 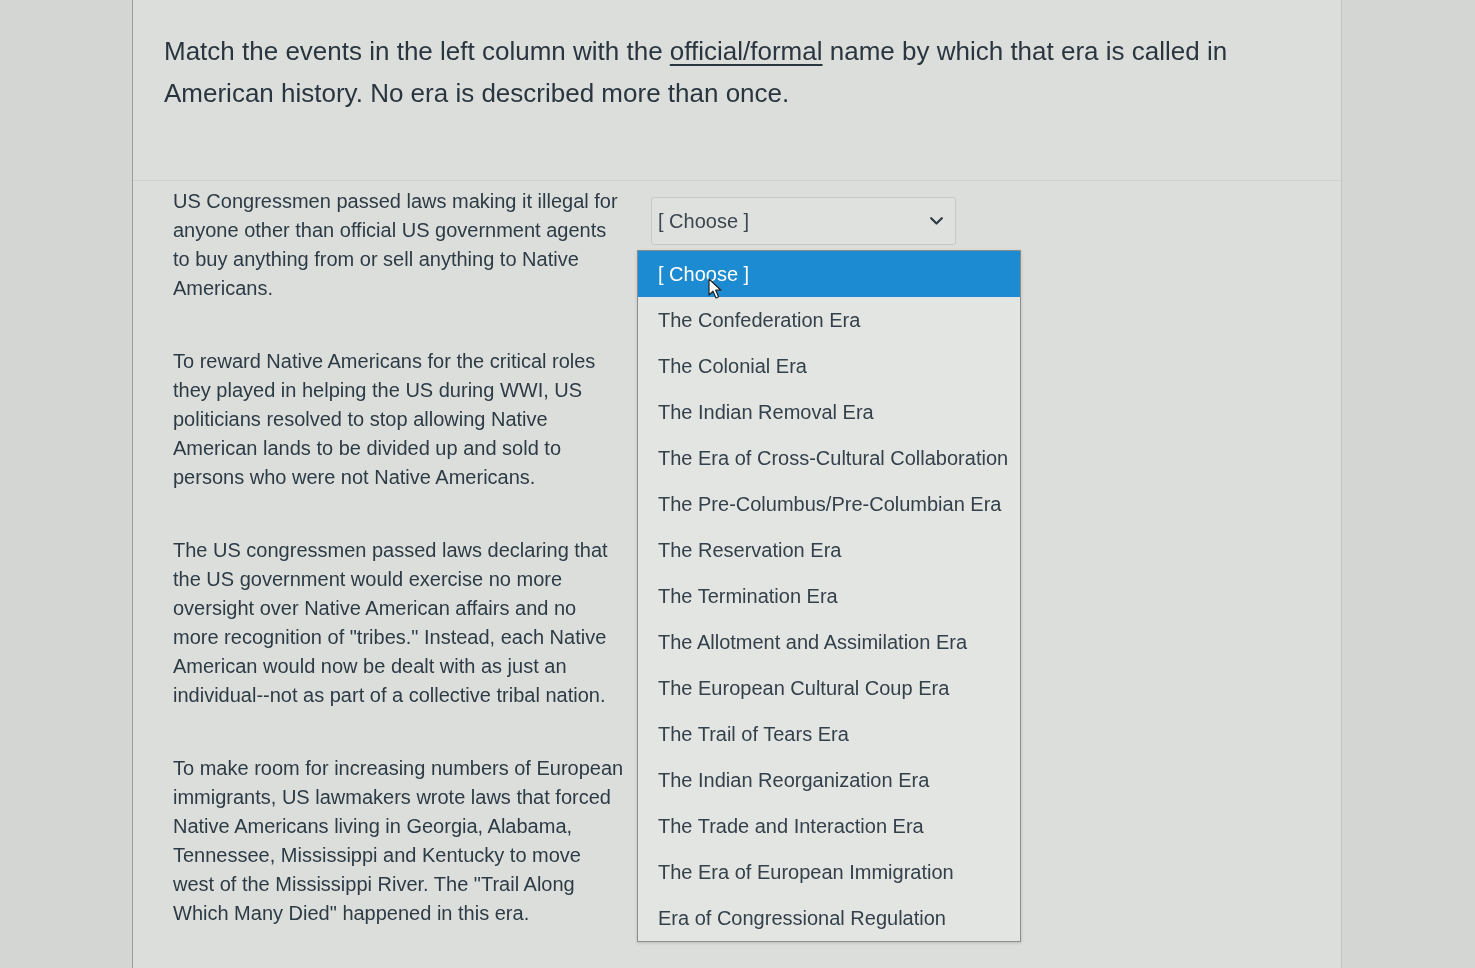 What do you see at coordinates (829, 412) in the screenshot?
I see `dropdown-option: The Indian Removal Era` at bounding box center [829, 412].